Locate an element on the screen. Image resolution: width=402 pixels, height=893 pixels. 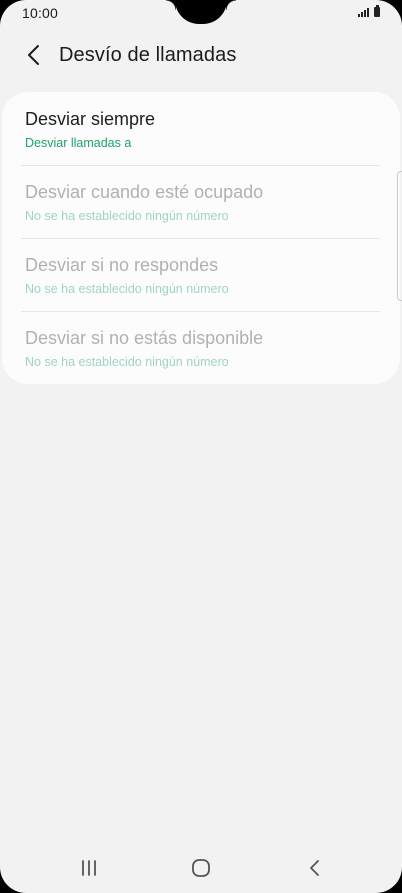
scrollbar is located at coordinates (399, 236).